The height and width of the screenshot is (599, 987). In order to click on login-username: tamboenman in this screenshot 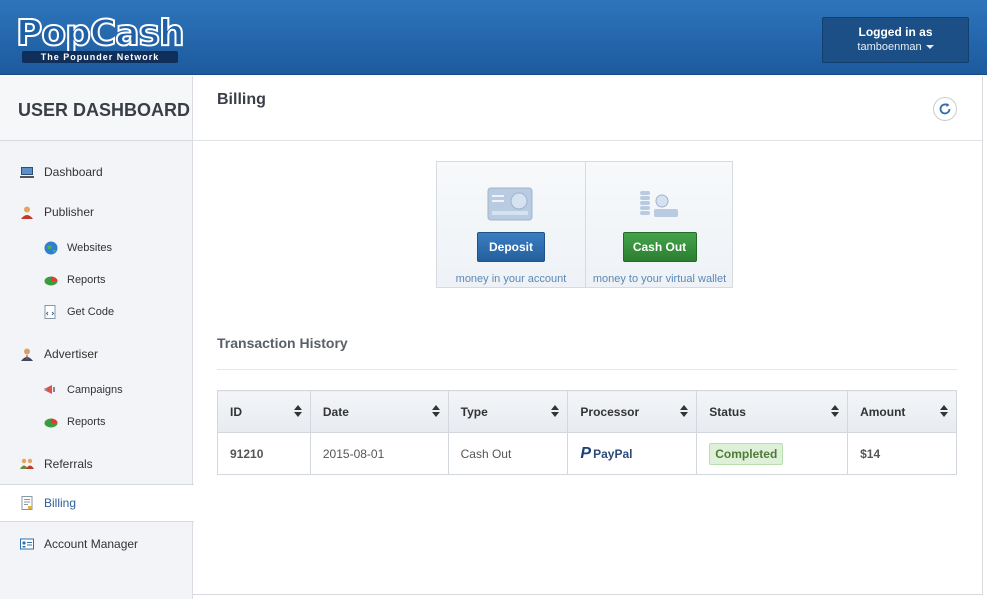, I will do `click(895, 47)`.